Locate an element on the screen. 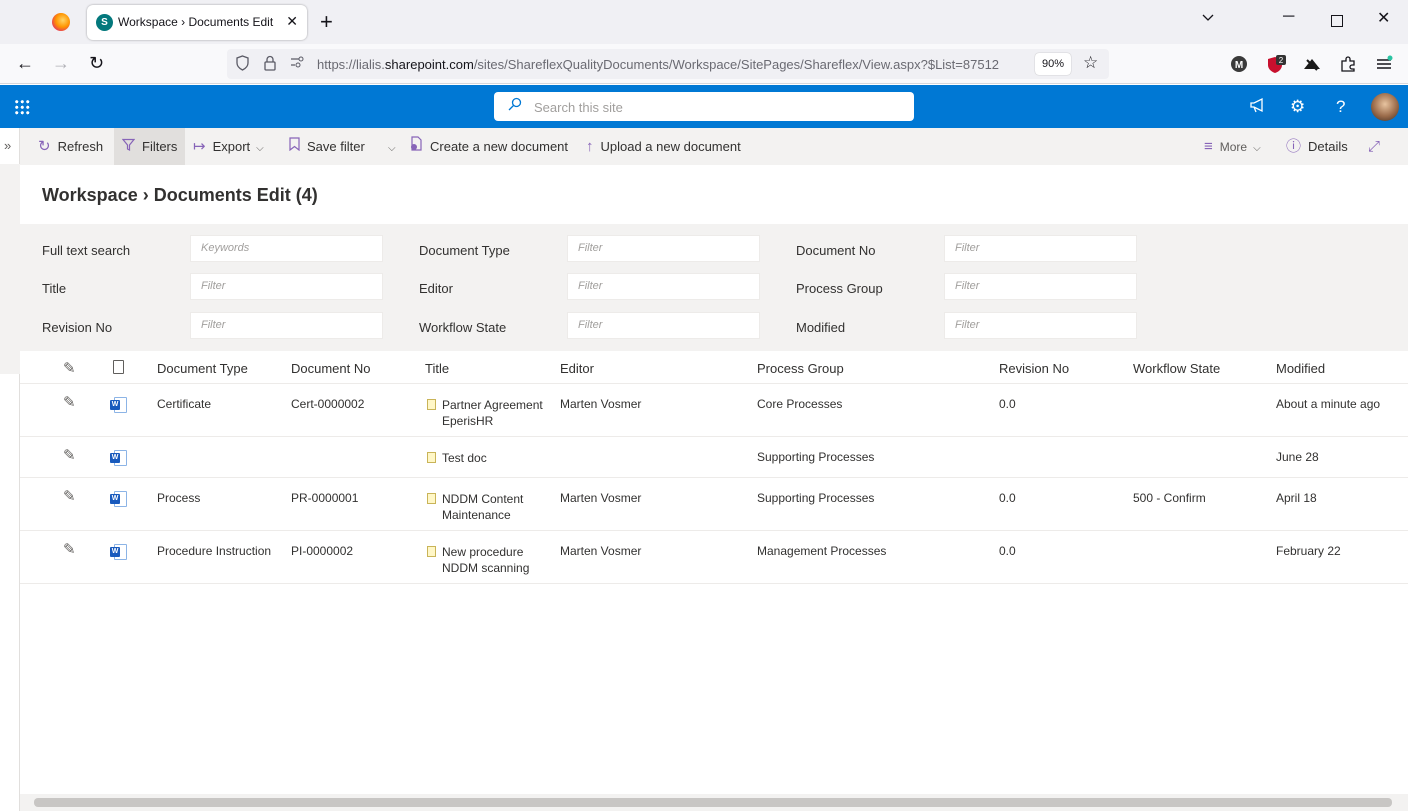 The width and height of the screenshot is (1408, 811). export-button: ↦ Export ⌵ is located at coordinates (228, 146).